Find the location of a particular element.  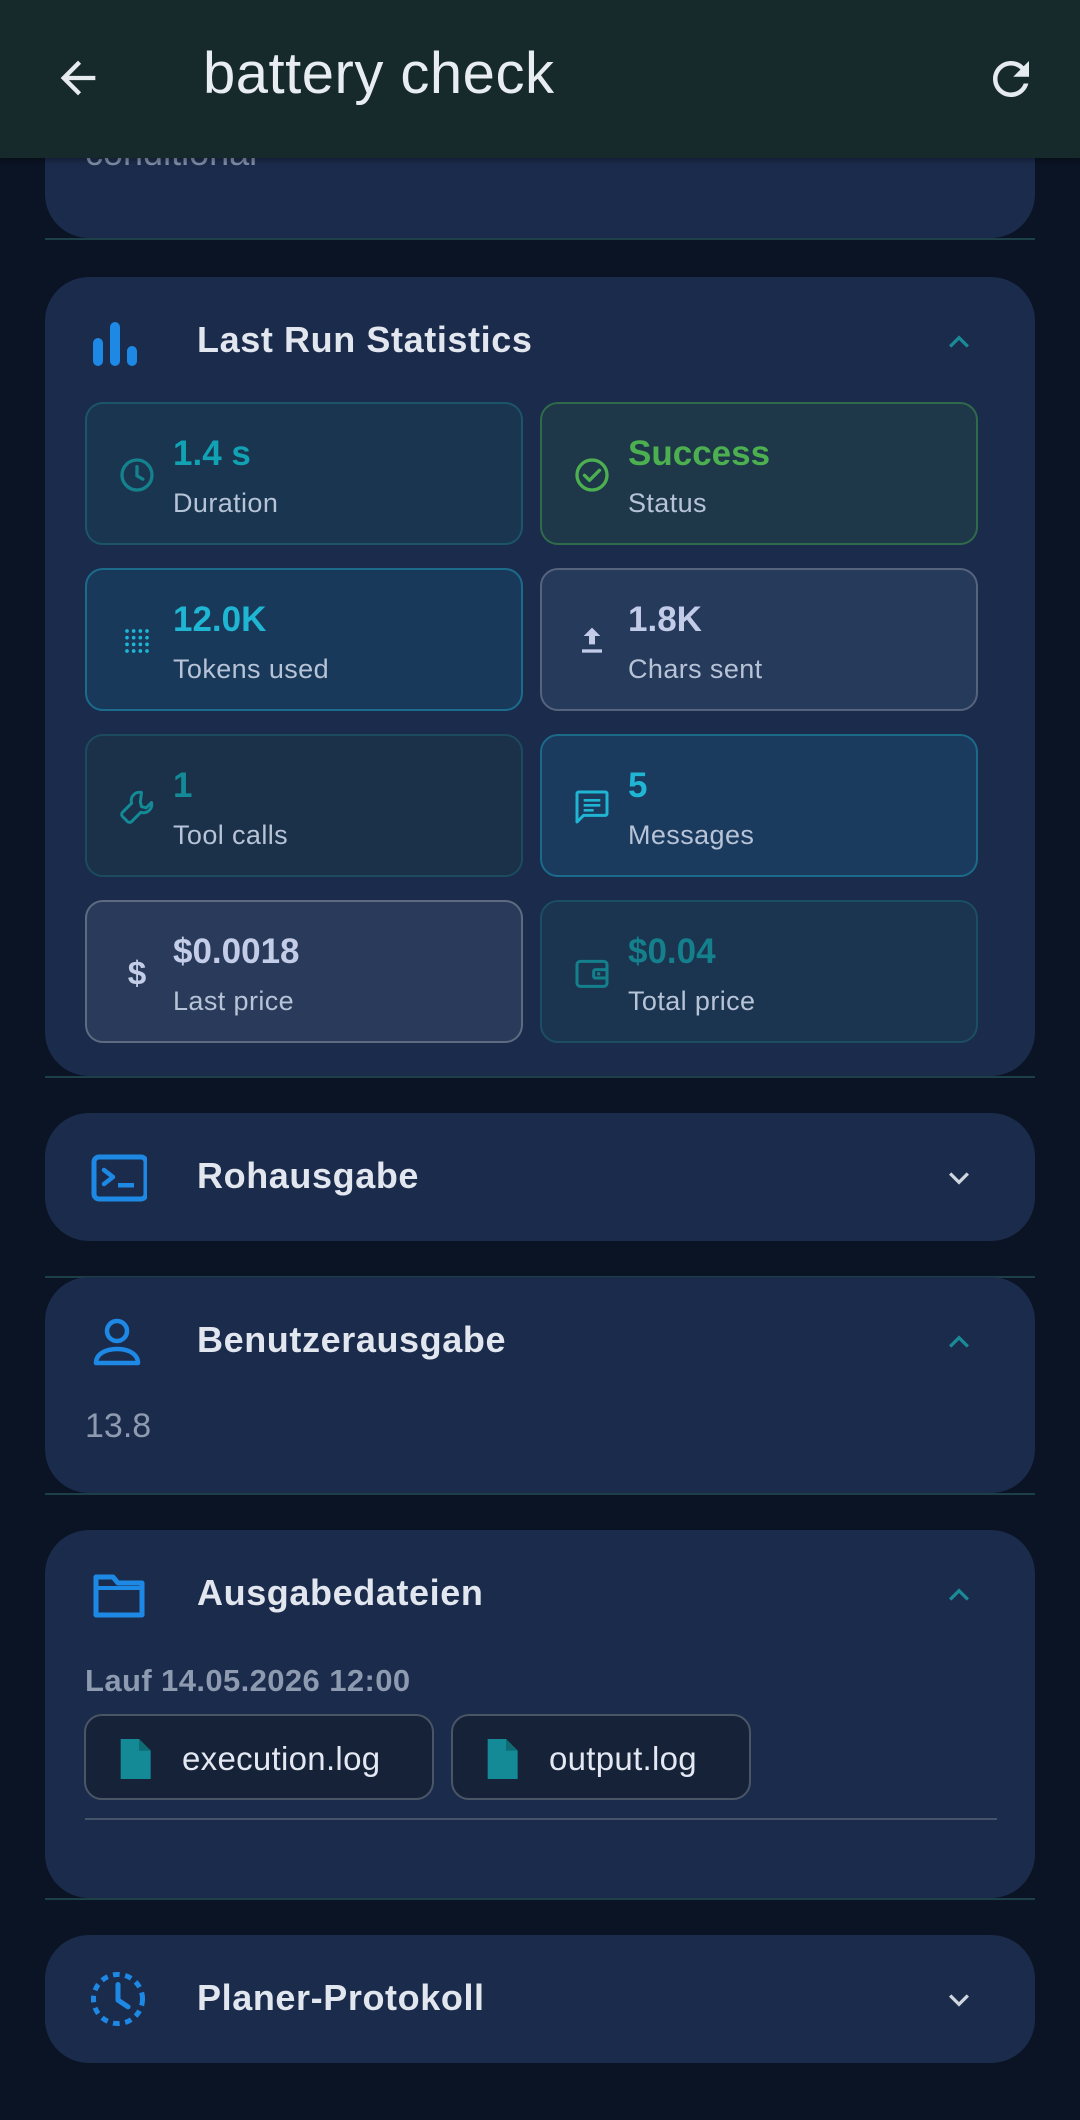

token-grid-icon is located at coordinates (137, 641).